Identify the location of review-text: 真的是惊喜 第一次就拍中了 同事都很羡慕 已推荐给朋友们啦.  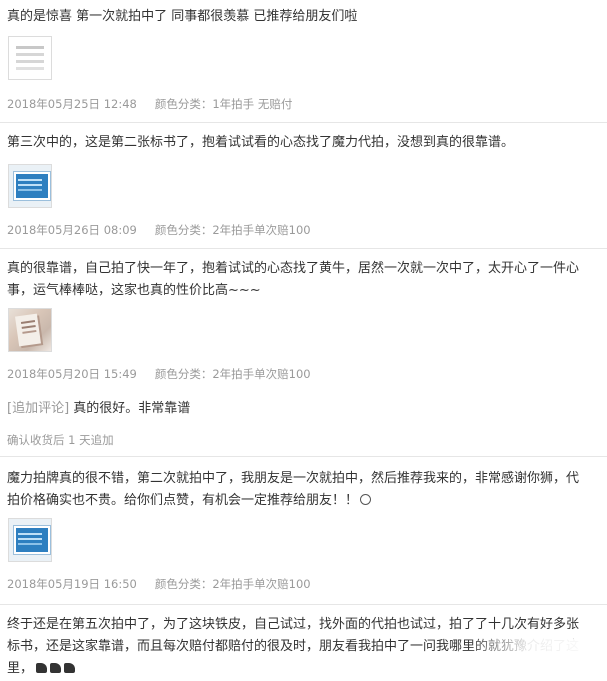
(182, 16).